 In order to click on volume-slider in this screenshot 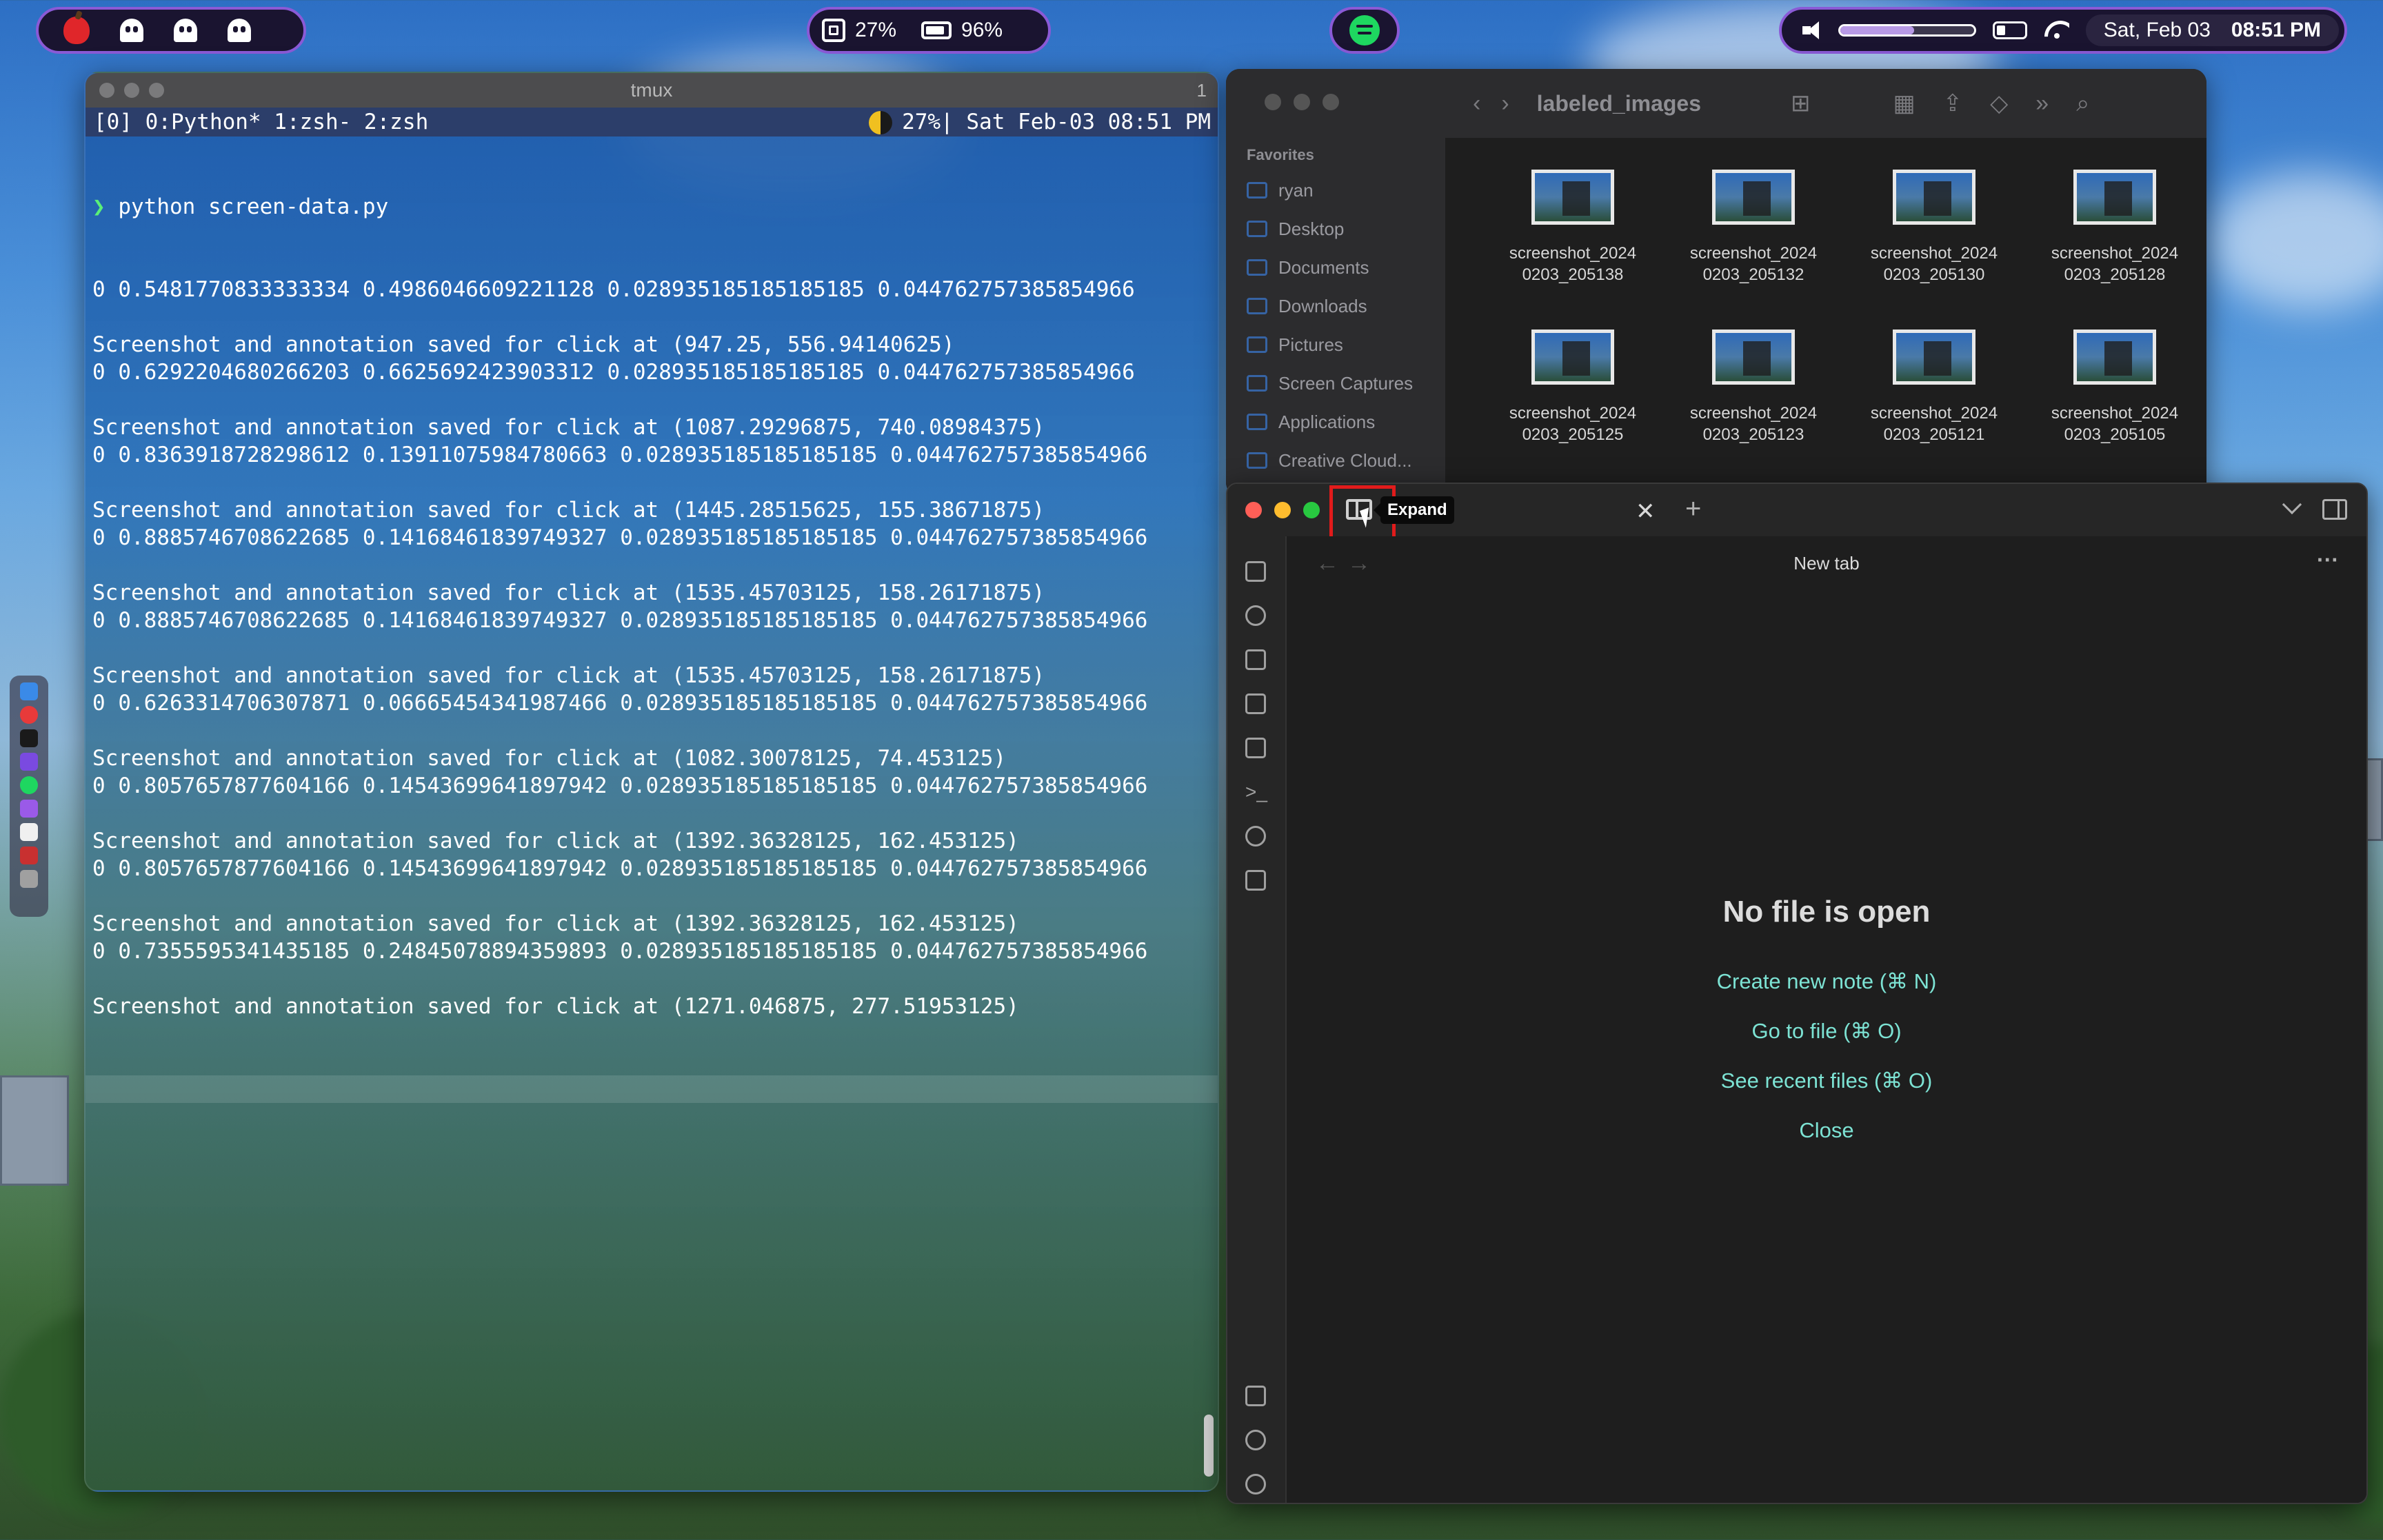, I will do `click(1907, 31)`.